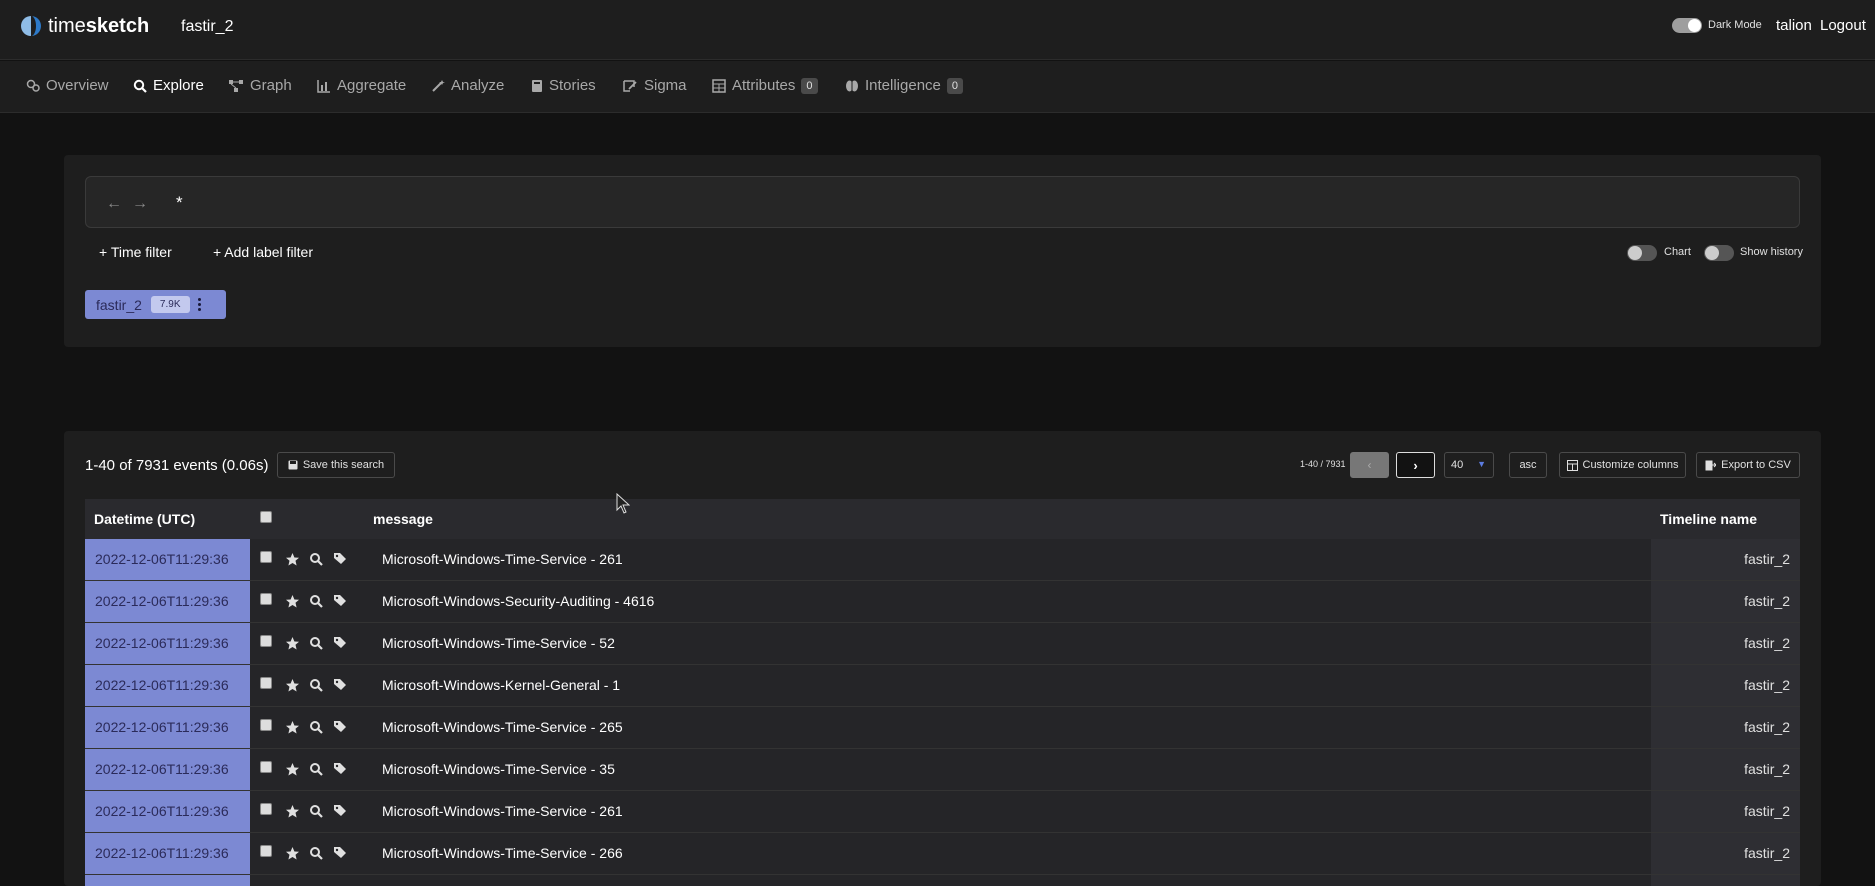  I want to click on tab-stories: Stories, so click(563, 85).